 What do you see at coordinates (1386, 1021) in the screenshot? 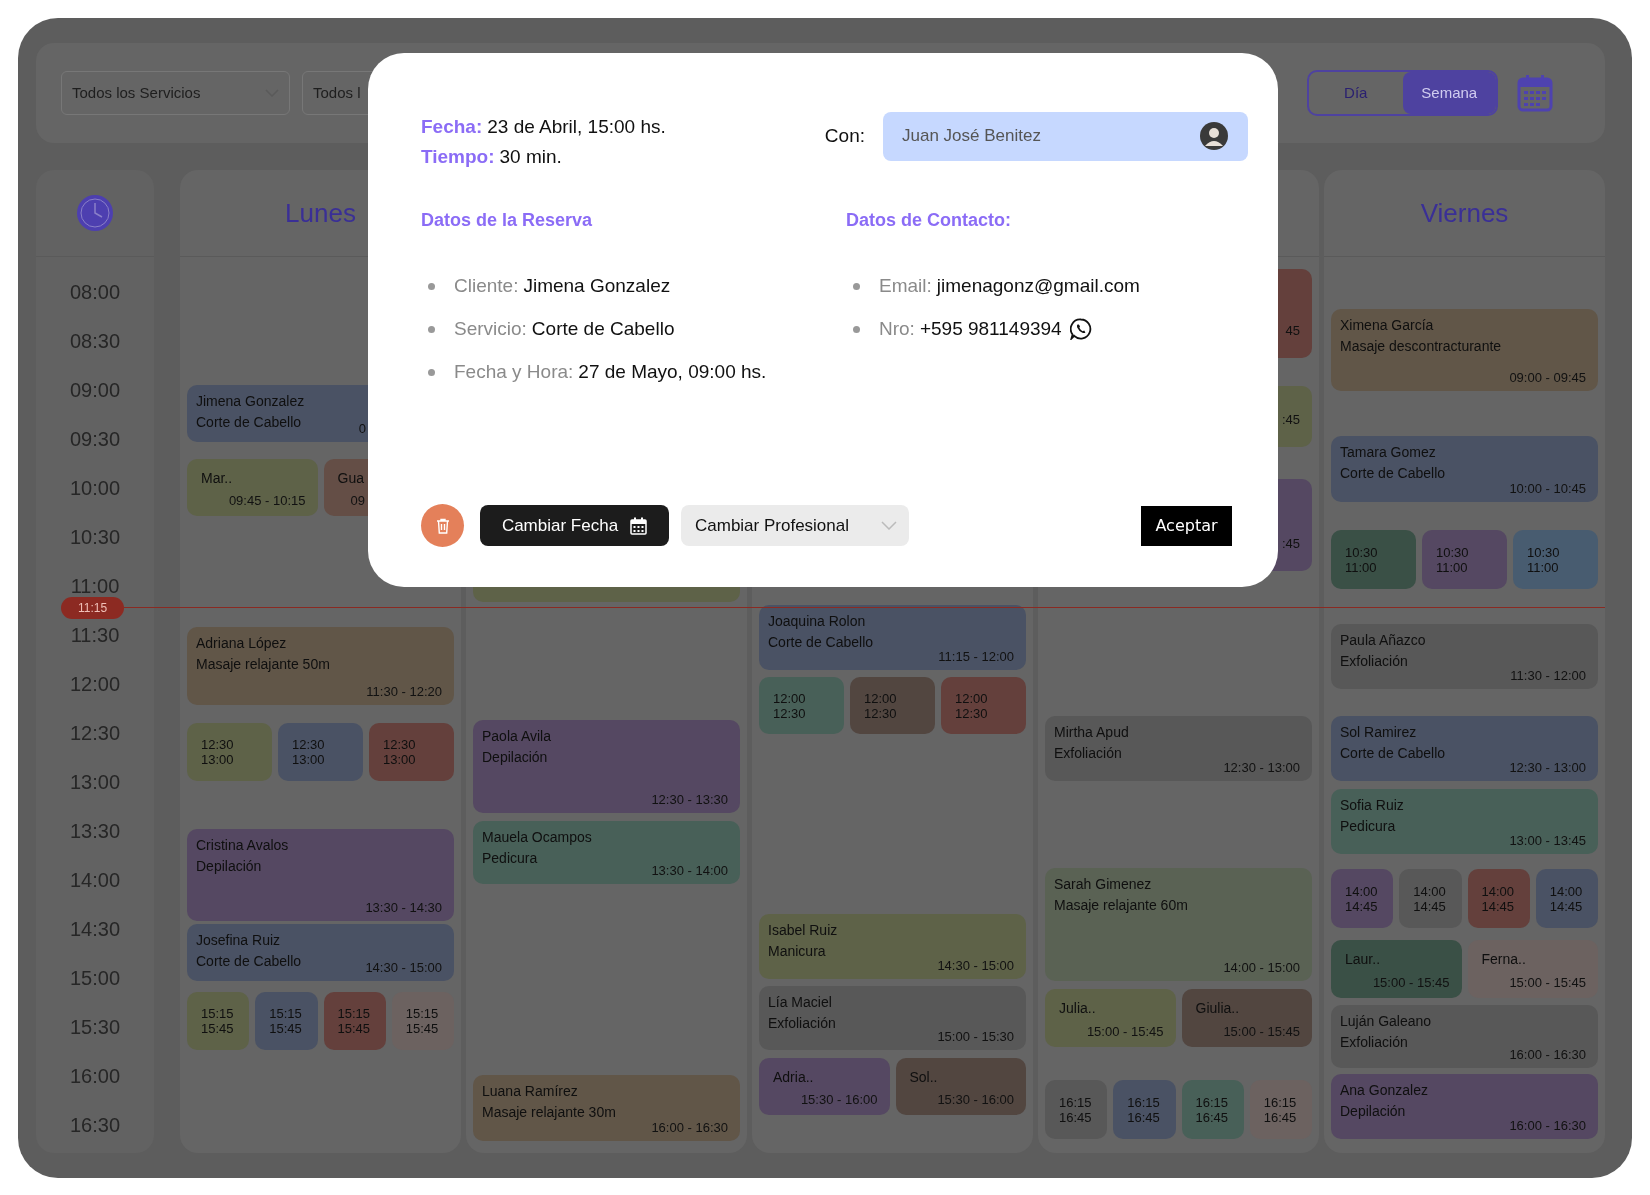
I see `client-name: Luján Galeano` at bounding box center [1386, 1021].